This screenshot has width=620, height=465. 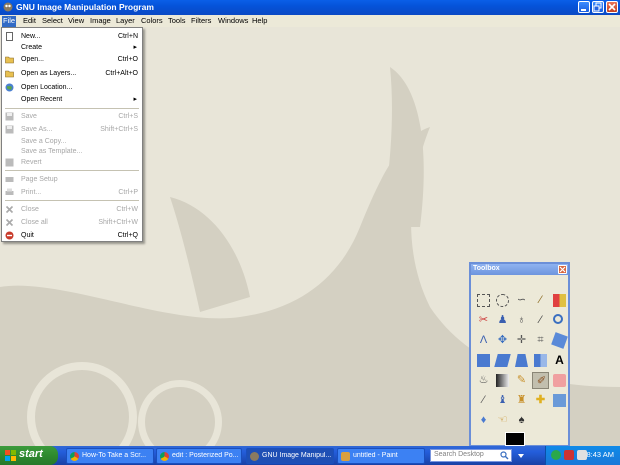 I want to click on menu-windows: Windows, so click(x=233, y=21).